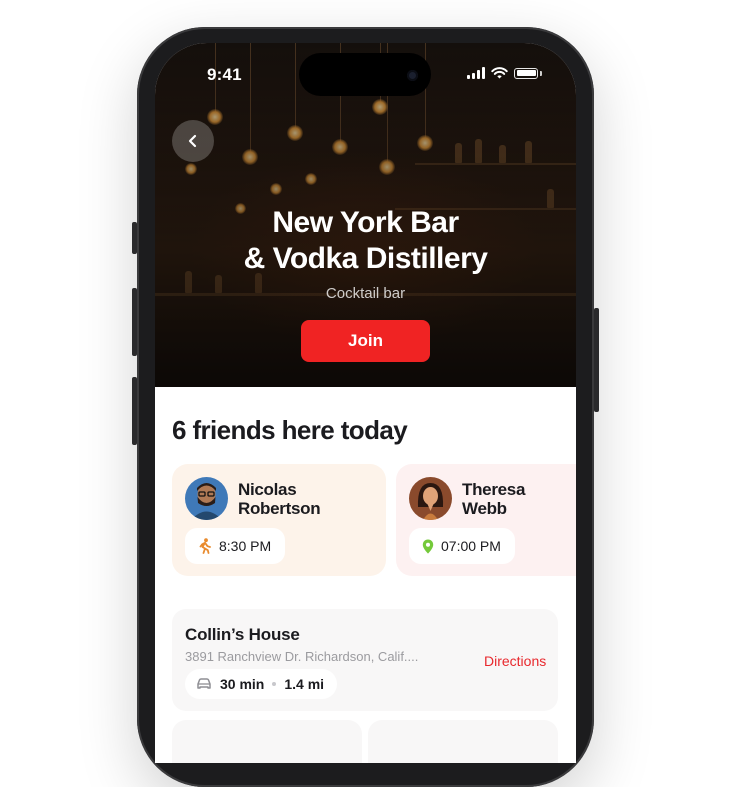 This screenshot has height=787, width=730. I want to click on friend-name: Theresa Webb, so click(519, 499).